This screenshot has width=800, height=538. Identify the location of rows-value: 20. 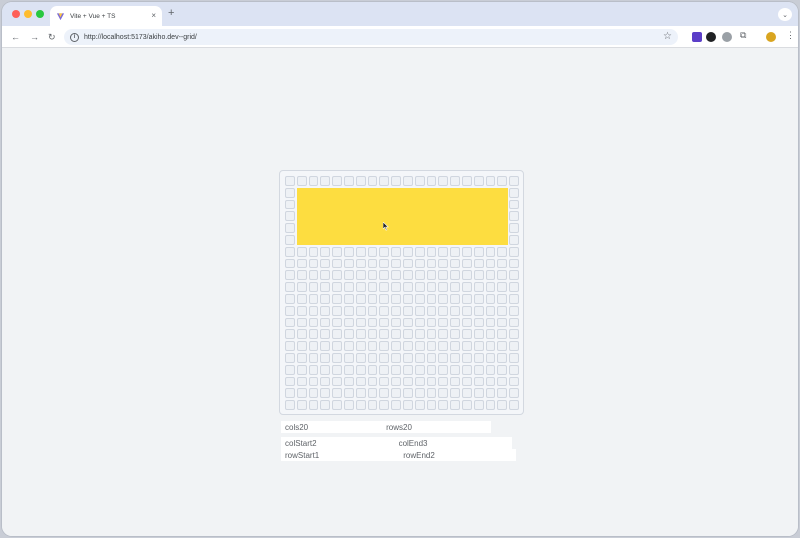
(407, 427).